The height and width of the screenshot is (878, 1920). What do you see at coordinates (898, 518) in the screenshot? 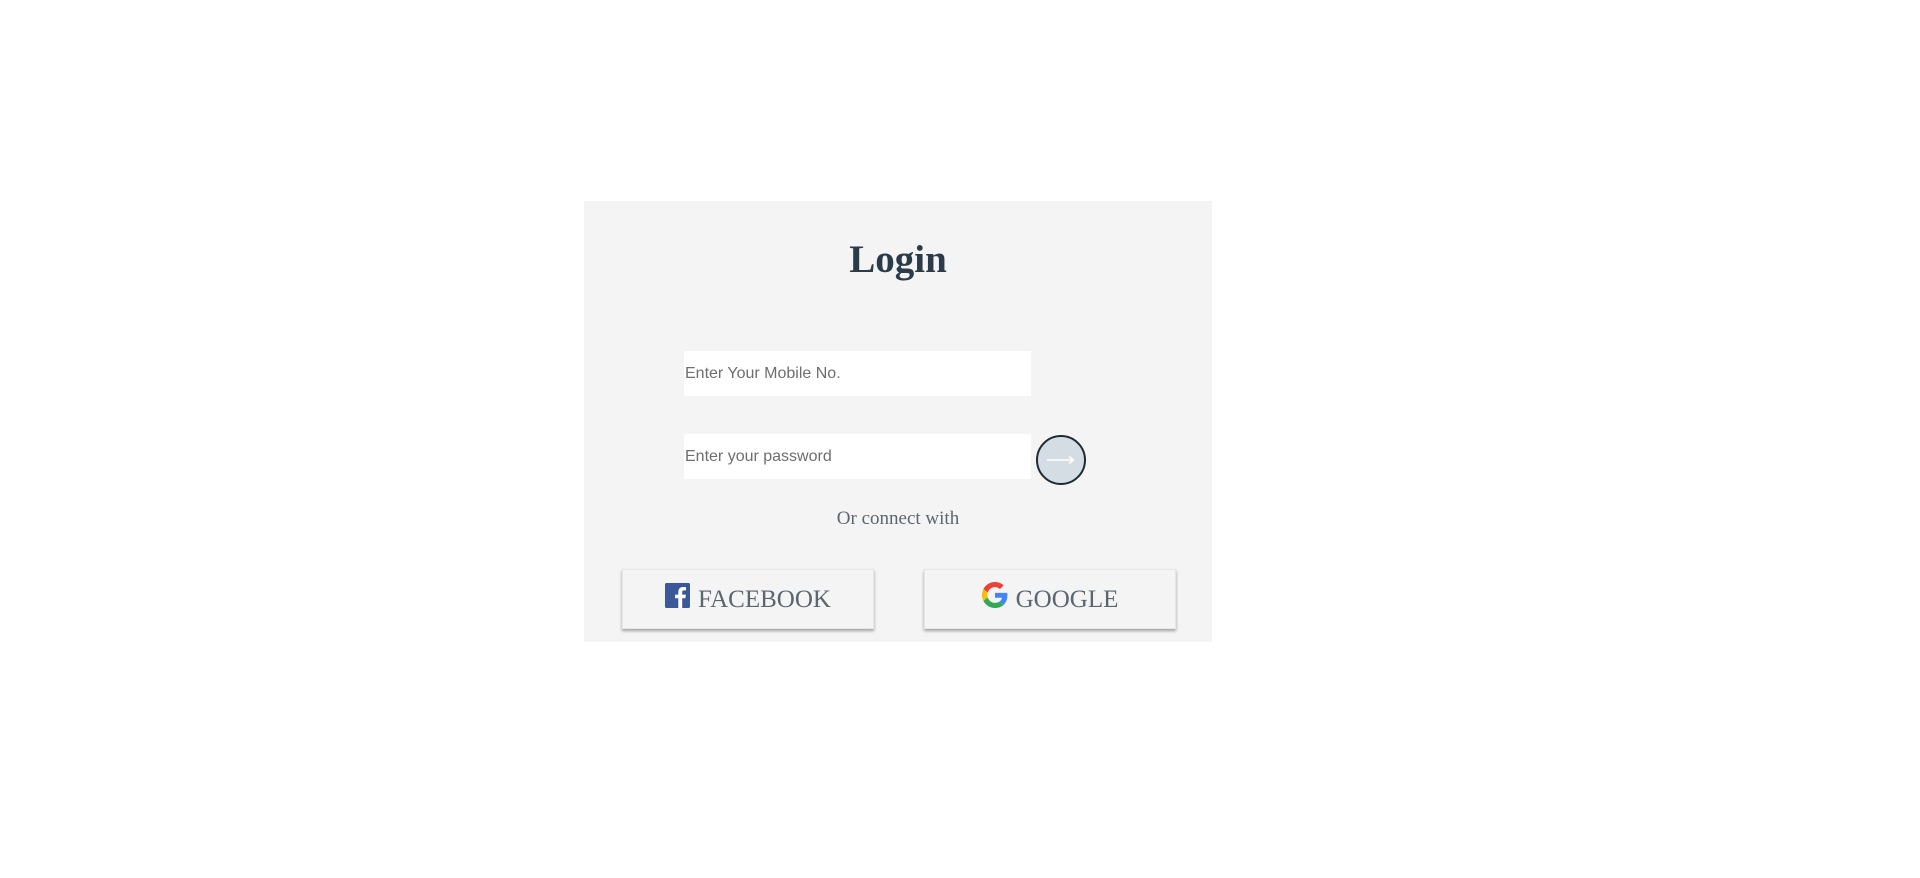
I see `or-connect-text: Or connect with` at bounding box center [898, 518].